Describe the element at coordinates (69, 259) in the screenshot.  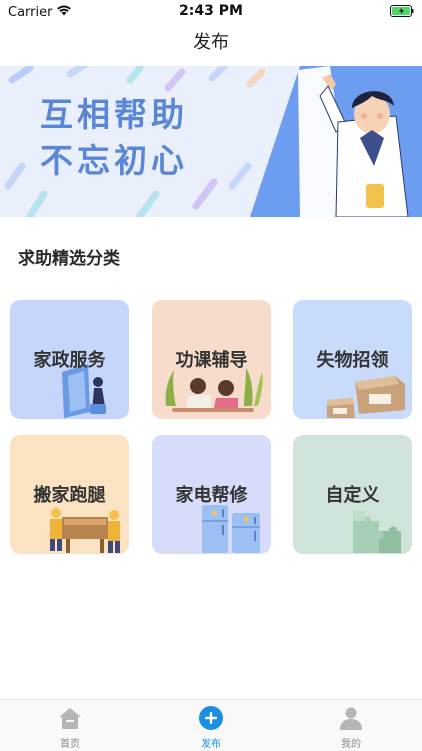
I see `section-title: 求助精选分类` at that location.